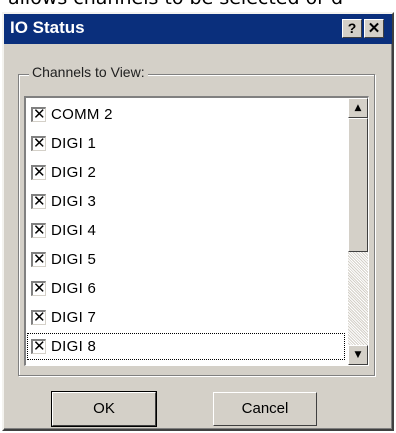 The height and width of the screenshot is (433, 396). I want to click on channel-label: DIGI 3, so click(74, 201).